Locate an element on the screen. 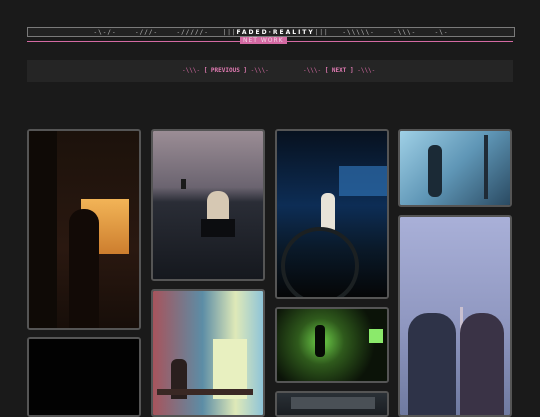 Image resolution: width=540 pixels, height=417 pixels. previous-left-deco: -\\\- is located at coordinates (191, 70).